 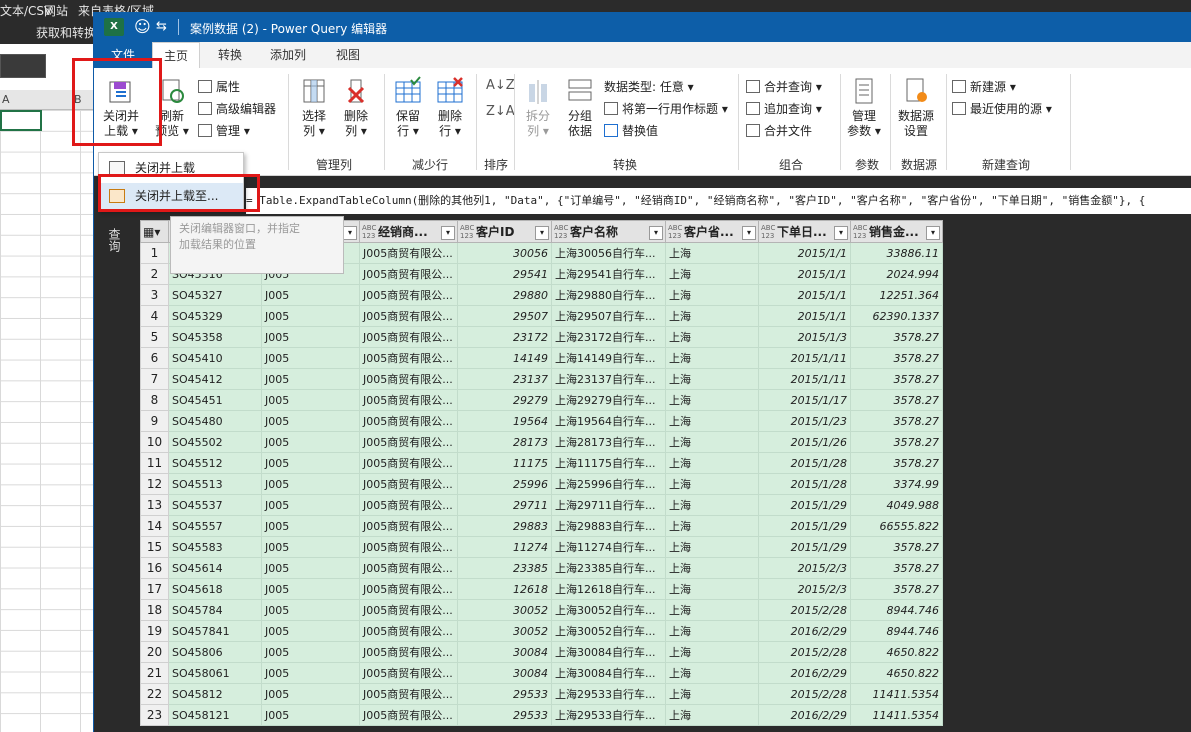 What do you see at coordinates (215, 694) in the screenshot?
I see `table-cell: SO45812` at bounding box center [215, 694].